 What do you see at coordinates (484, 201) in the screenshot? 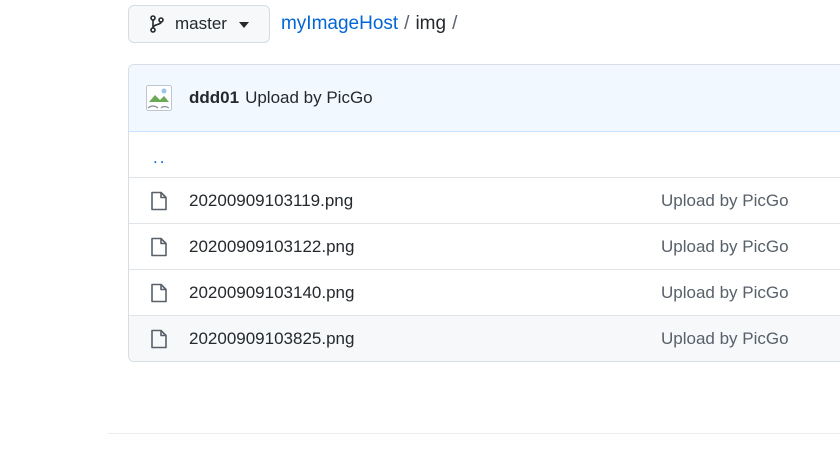
I see `file-row: 20200909103119.png Upload by PicGo` at bounding box center [484, 201].